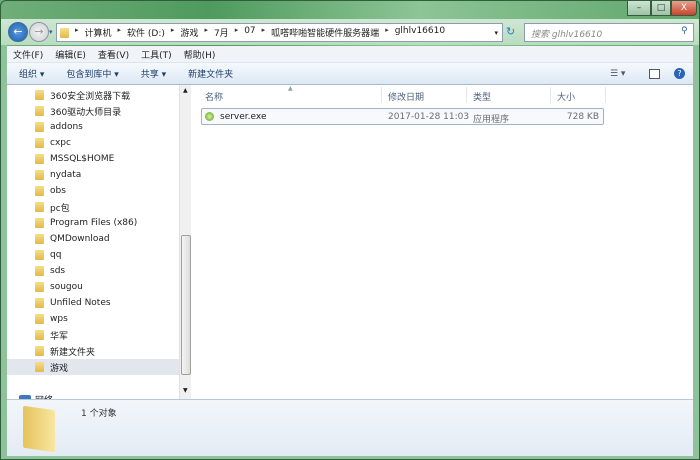 The width and height of the screenshot is (700, 460). I want to click on sidebar-item: addons, so click(93, 127).